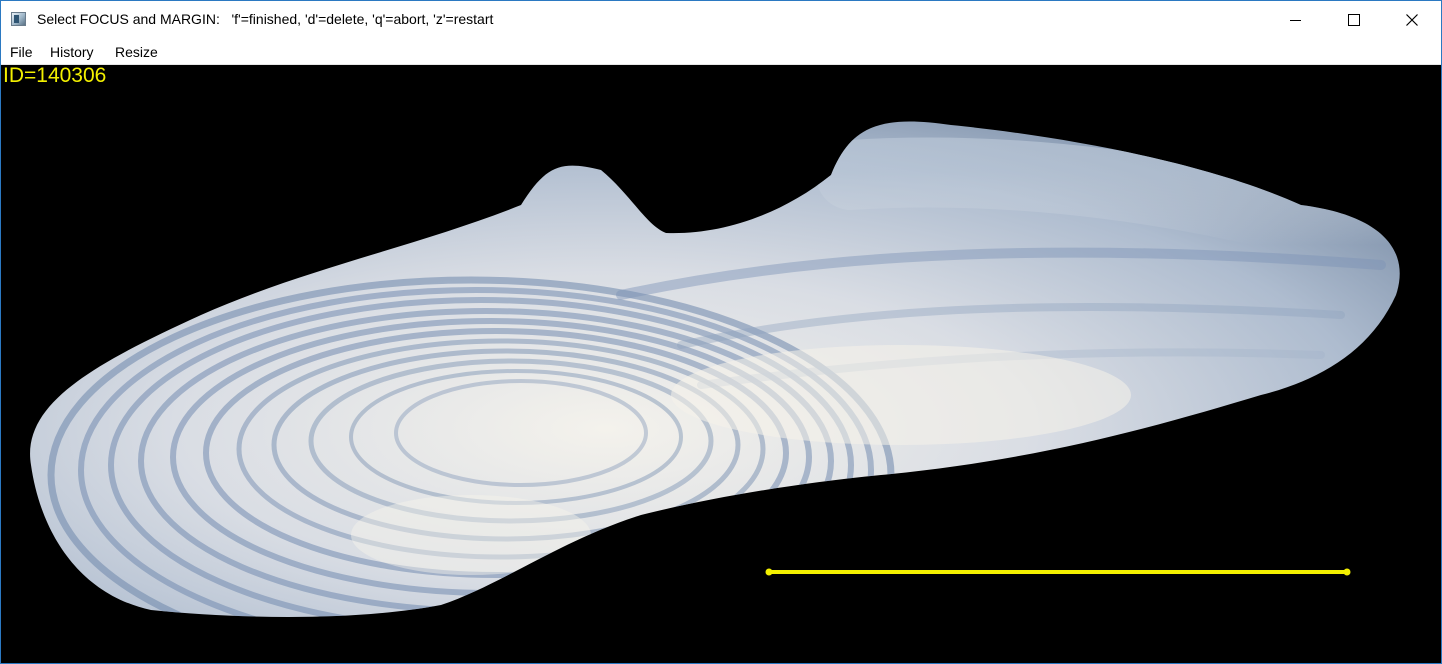  I want to click on app-icon, so click(18, 19).